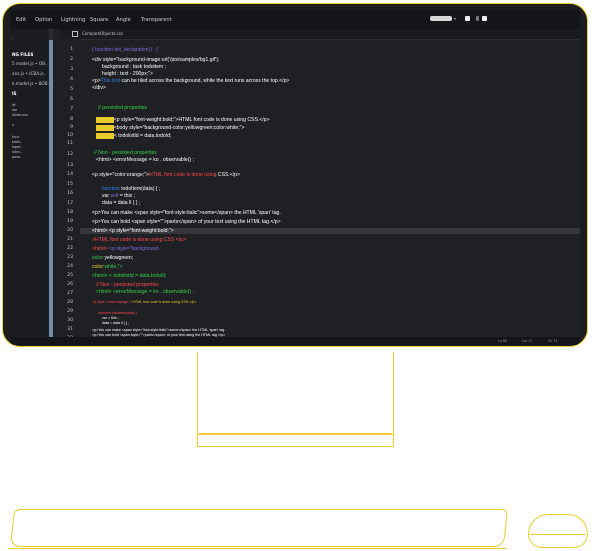  What do you see at coordinates (295, 393) in the screenshot?
I see `monitor-stand` at bounding box center [295, 393].